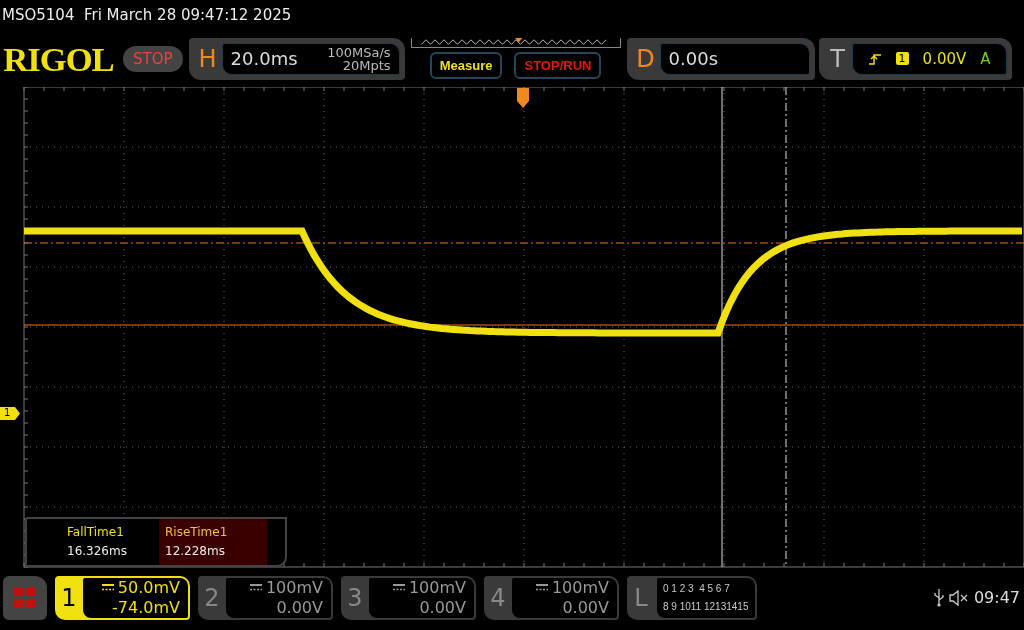 The image size is (1024, 630). What do you see at coordinates (122, 597) in the screenshot?
I see `channel-tab: 1 50.0mV -74.0mV` at bounding box center [122, 597].